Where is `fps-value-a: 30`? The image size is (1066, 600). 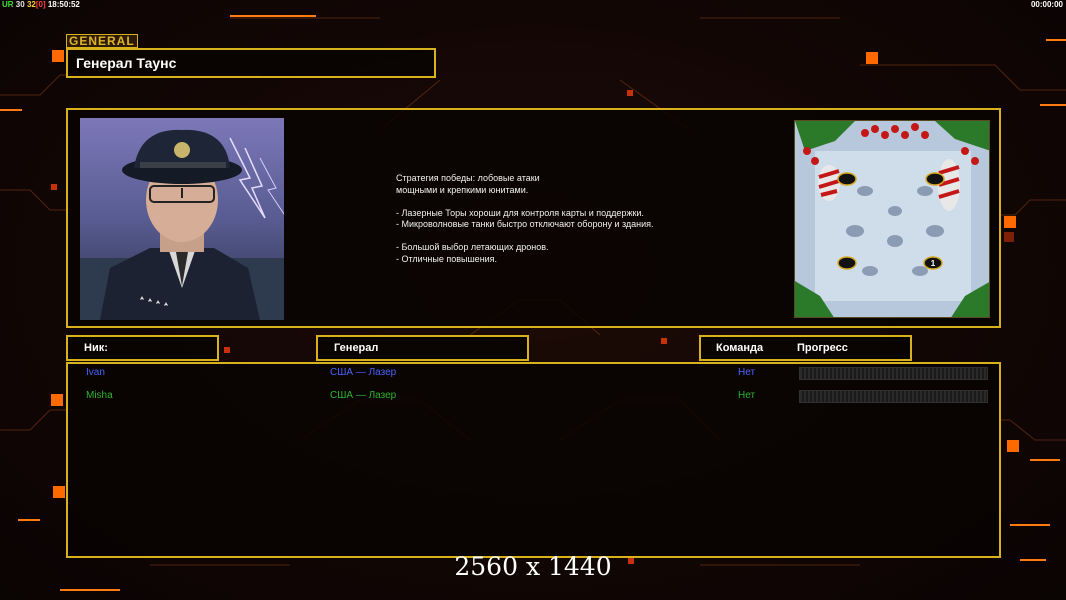
fps-value-a: 30 is located at coordinates (20, 4).